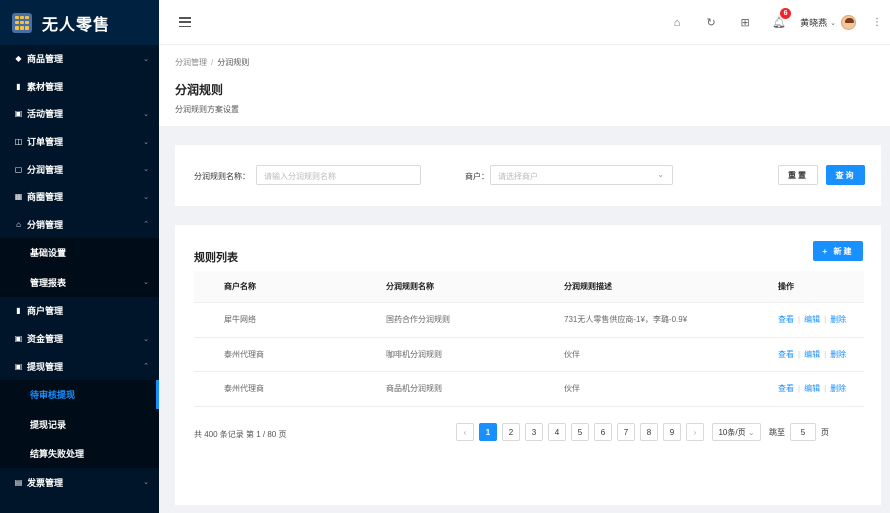 This screenshot has height=513, width=890. I want to click on page-number: 8, so click(649, 432).